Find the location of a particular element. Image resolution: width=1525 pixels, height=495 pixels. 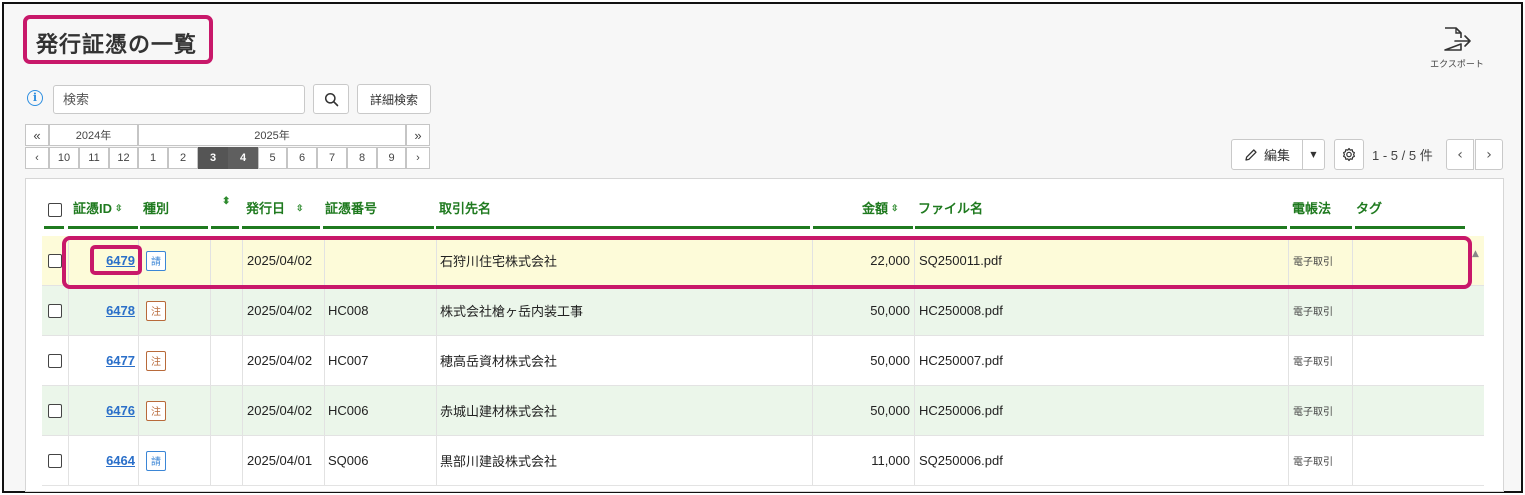

voucher-id-link: 6464 is located at coordinates (120, 460).